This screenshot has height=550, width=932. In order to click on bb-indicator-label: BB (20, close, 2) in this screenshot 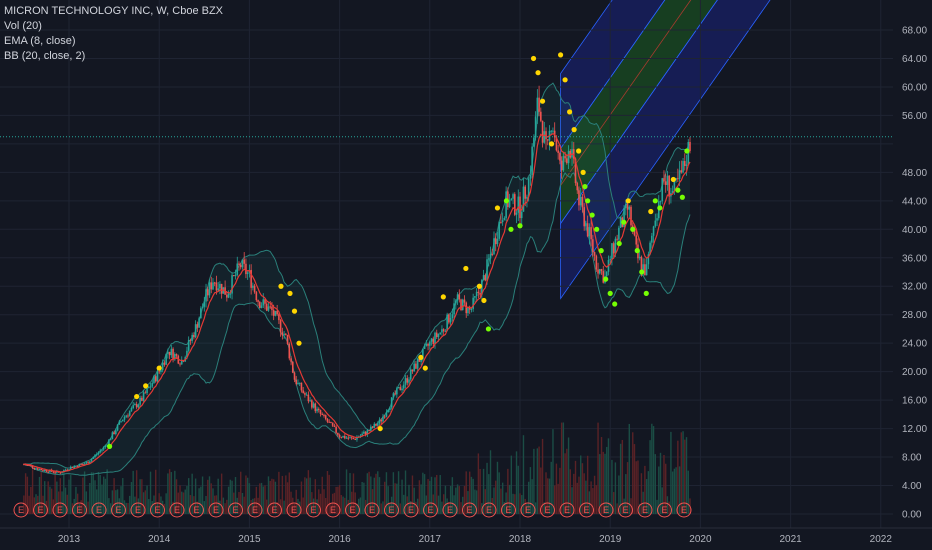, I will do `click(113, 56)`.